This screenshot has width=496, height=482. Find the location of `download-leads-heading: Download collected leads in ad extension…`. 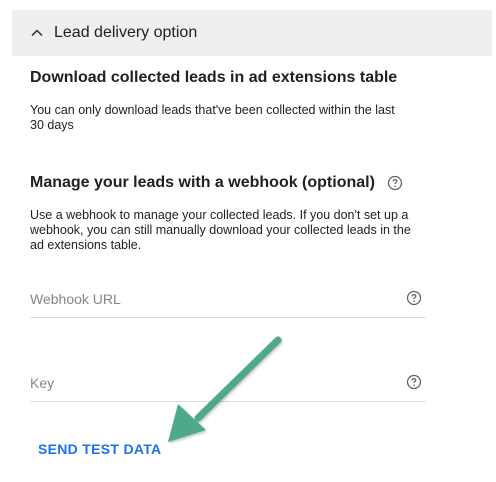

download-leads-heading: Download collected leads in ad extension… is located at coordinates (214, 77).